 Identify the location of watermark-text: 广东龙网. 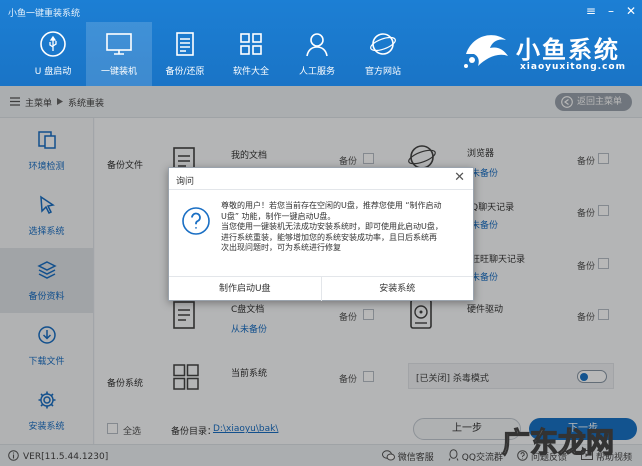
(558, 442).